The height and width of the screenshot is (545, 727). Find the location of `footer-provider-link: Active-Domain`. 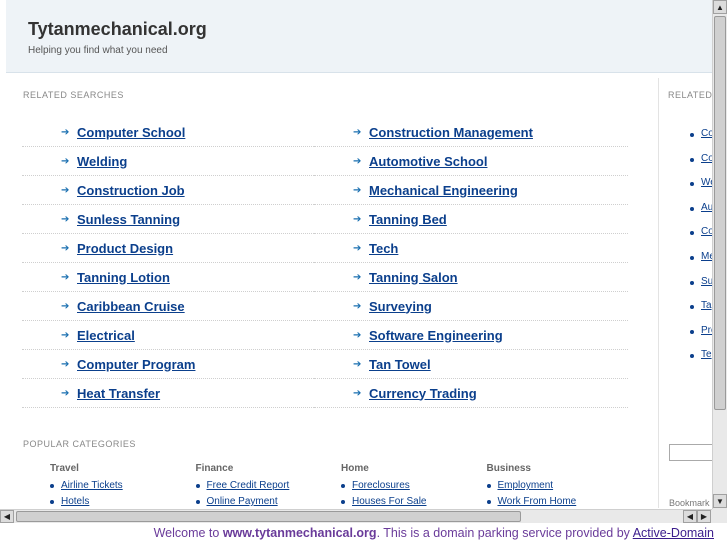

footer-provider-link: Active-Domain is located at coordinates (673, 533).